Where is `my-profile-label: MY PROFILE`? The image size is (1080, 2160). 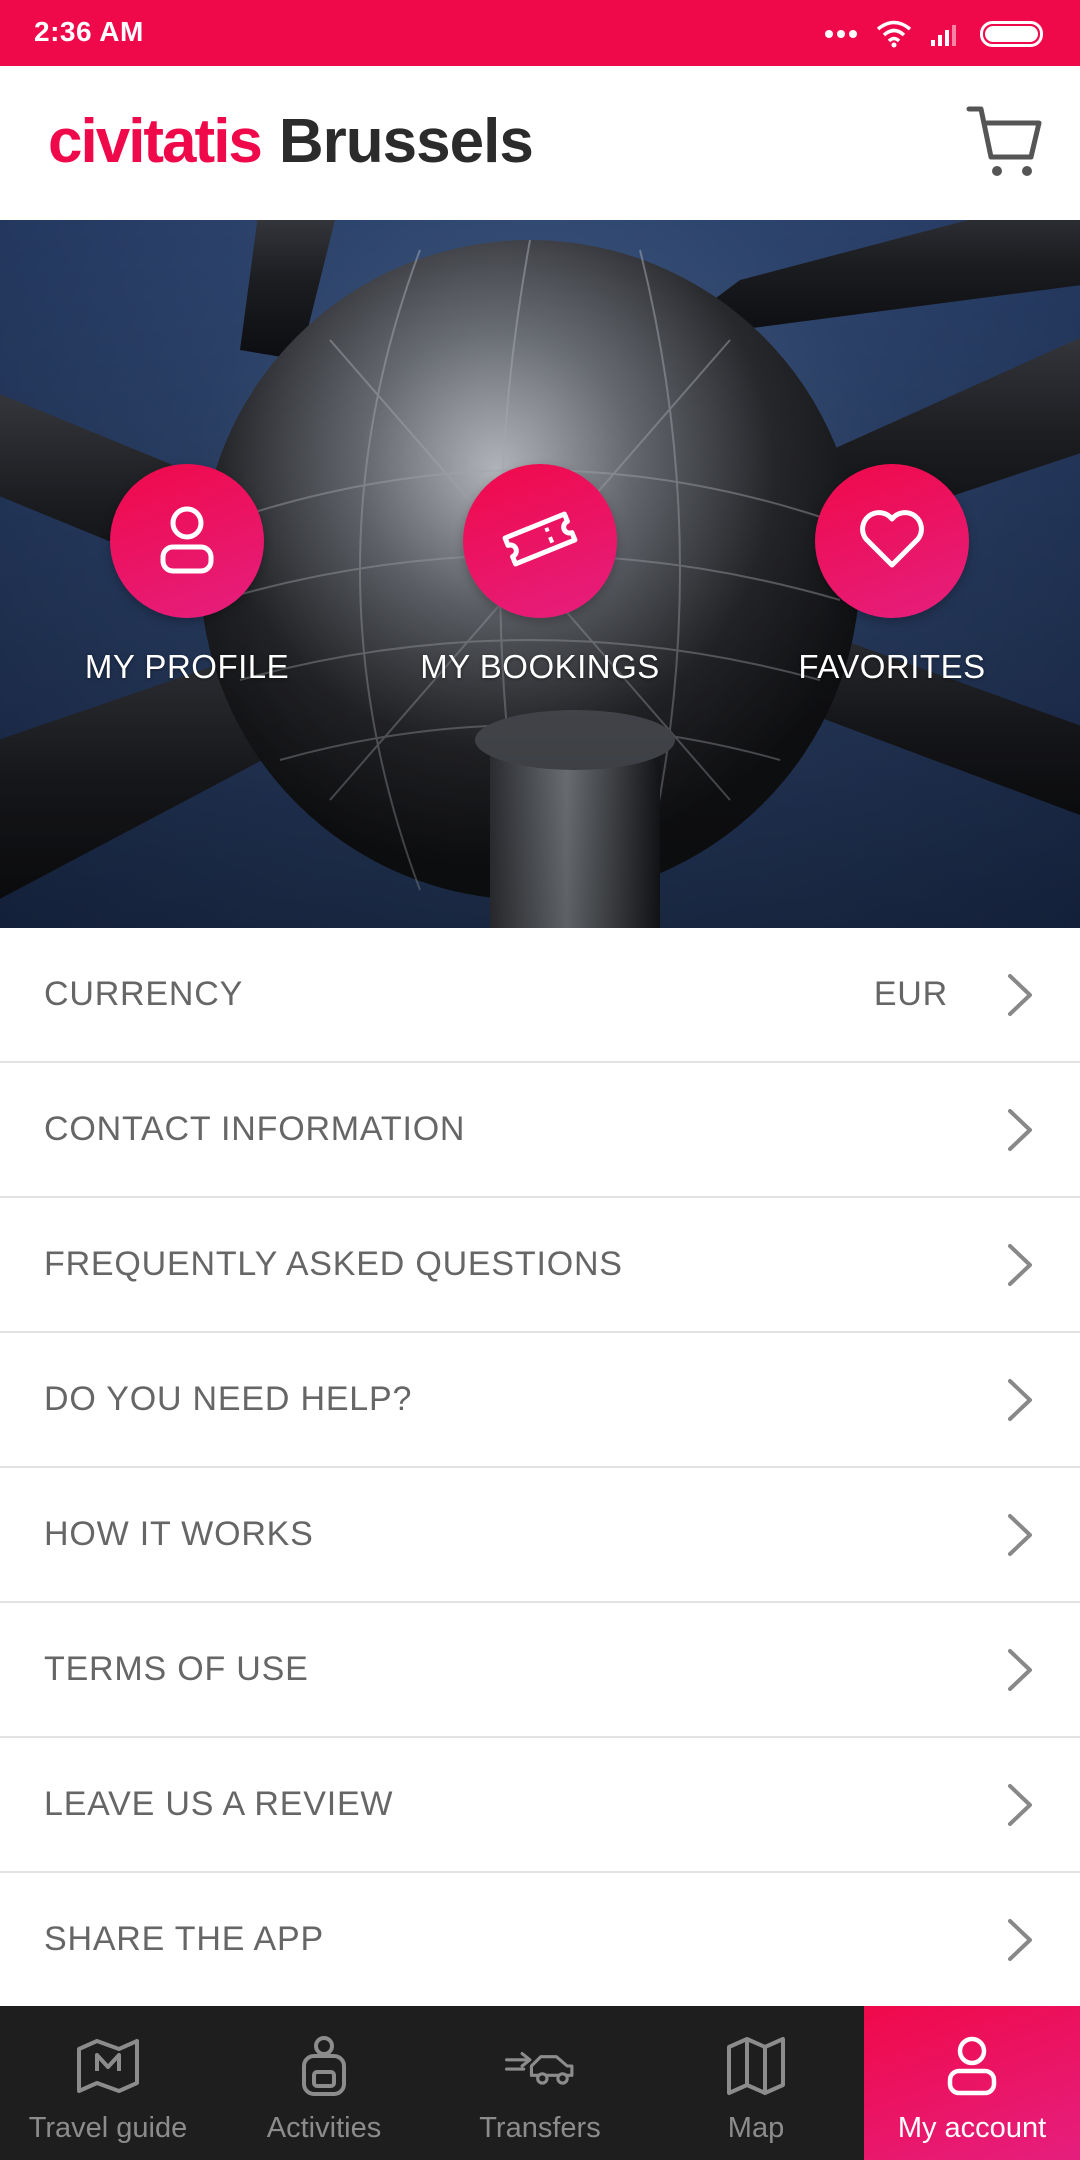
my-profile-label: MY PROFILE is located at coordinates (187, 666).